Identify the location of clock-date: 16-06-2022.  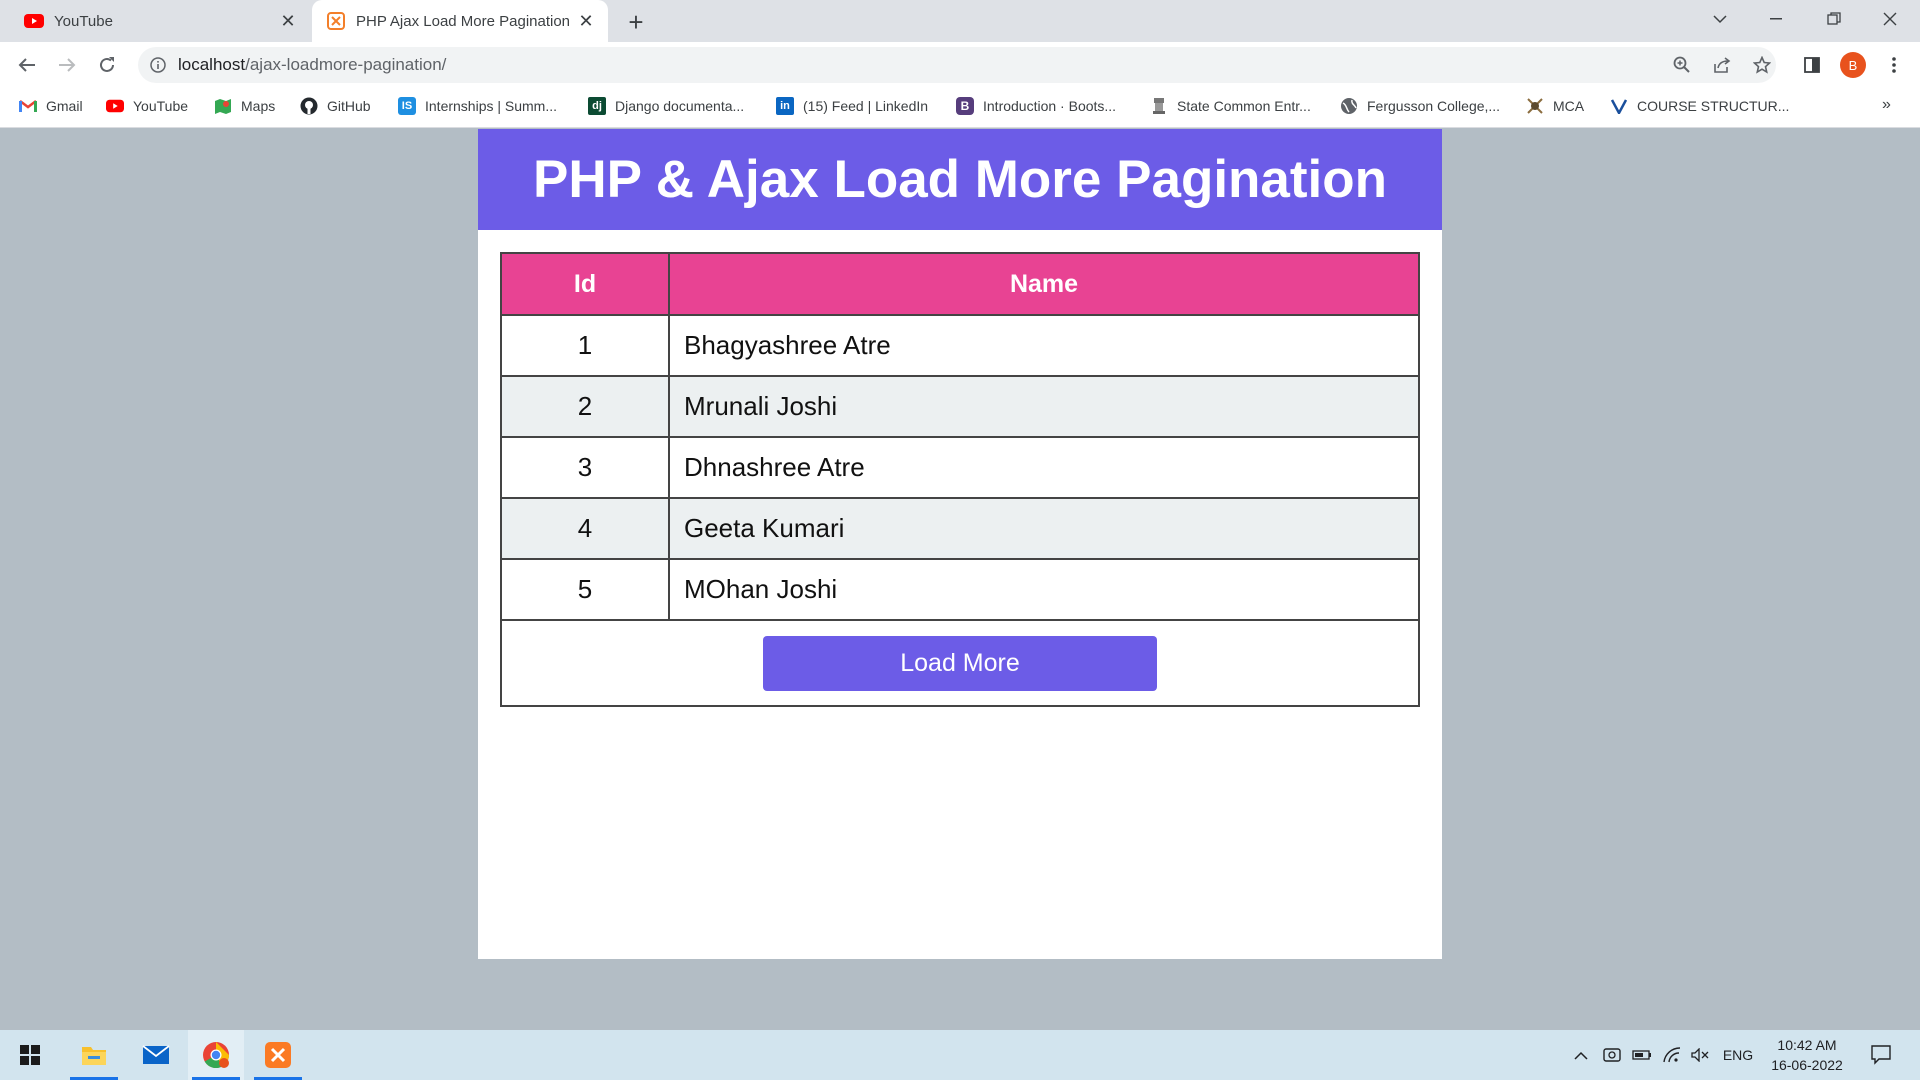
(1807, 1065).